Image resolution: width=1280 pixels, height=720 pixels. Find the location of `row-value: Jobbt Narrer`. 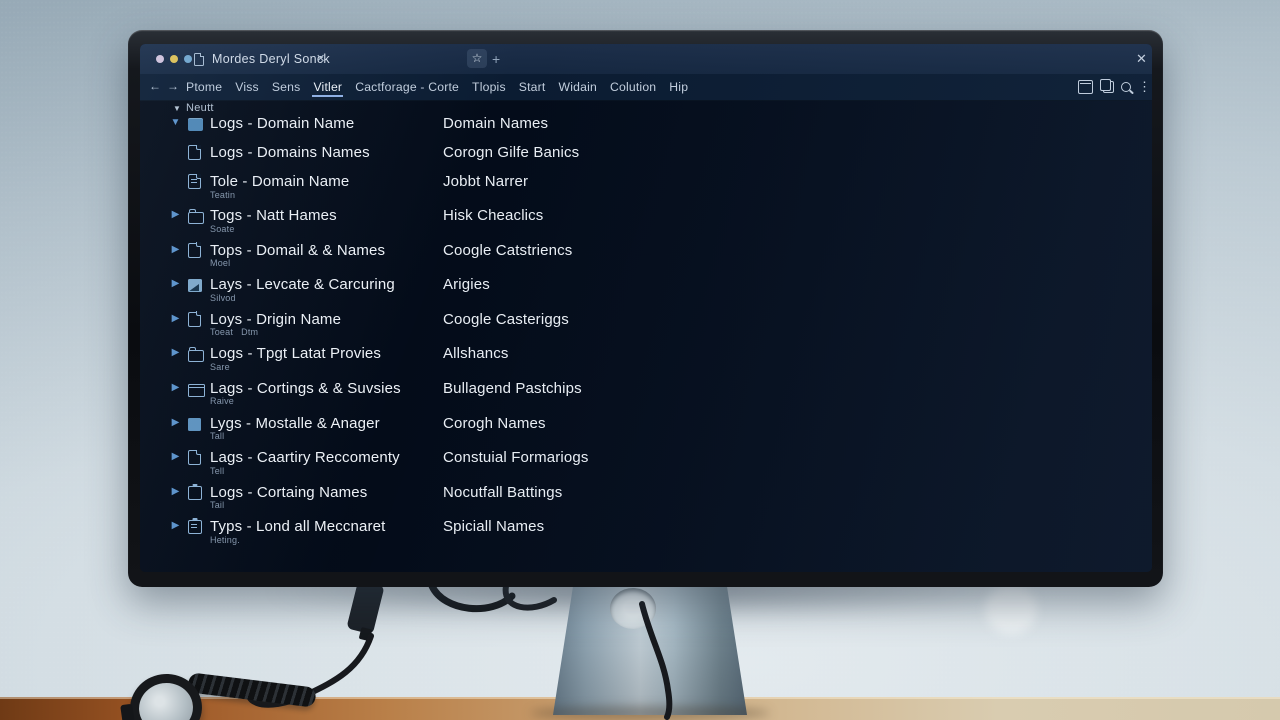

row-value: Jobbt Narrer is located at coordinates (486, 181).